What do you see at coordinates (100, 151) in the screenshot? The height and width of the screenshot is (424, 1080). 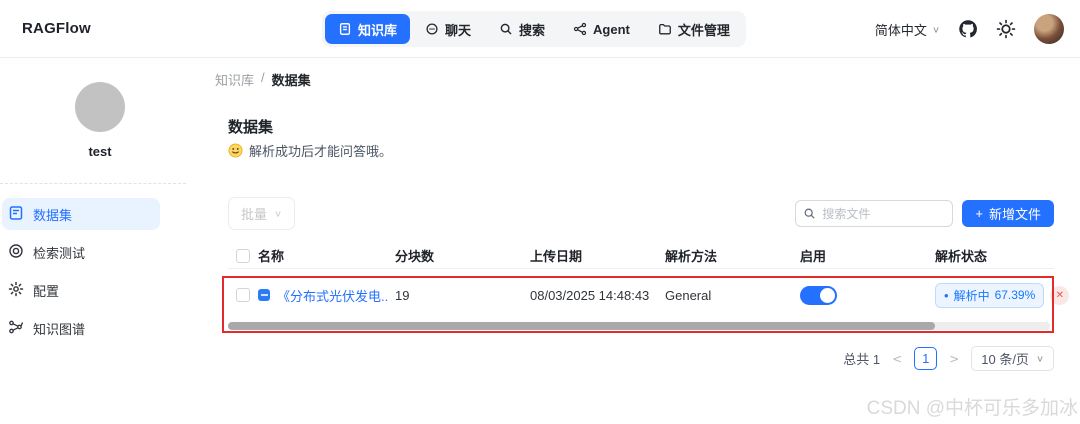 I see `kb-name: test` at bounding box center [100, 151].